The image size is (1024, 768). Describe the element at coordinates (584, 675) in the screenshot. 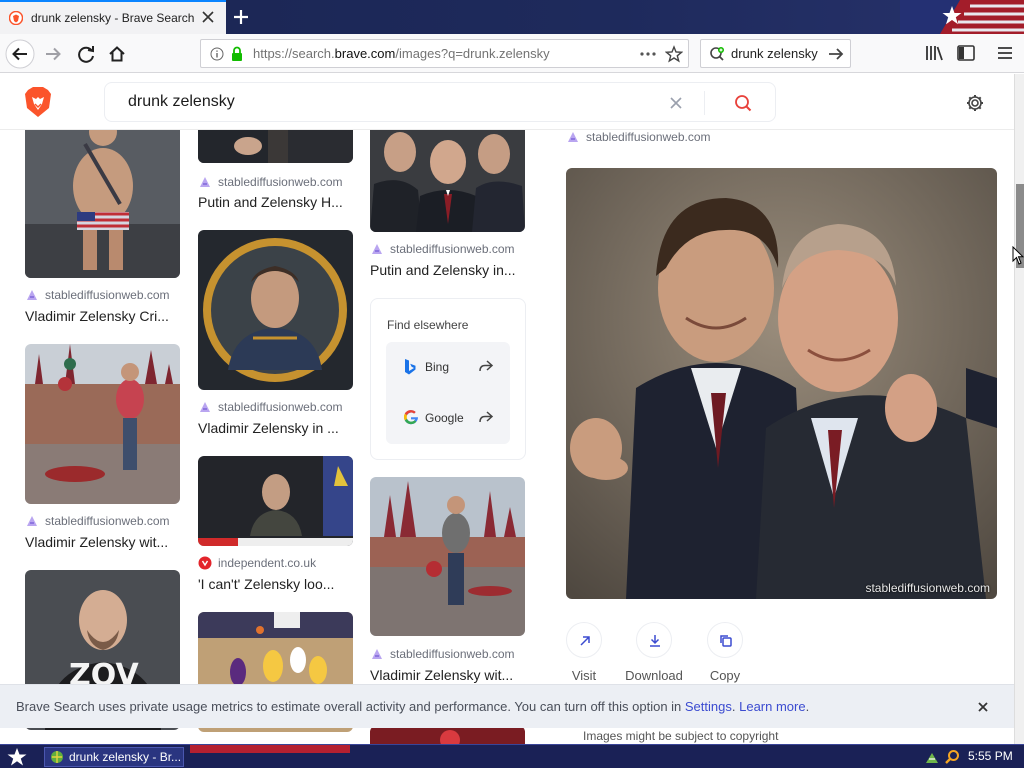

I see `visit-label: Visit` at that location.